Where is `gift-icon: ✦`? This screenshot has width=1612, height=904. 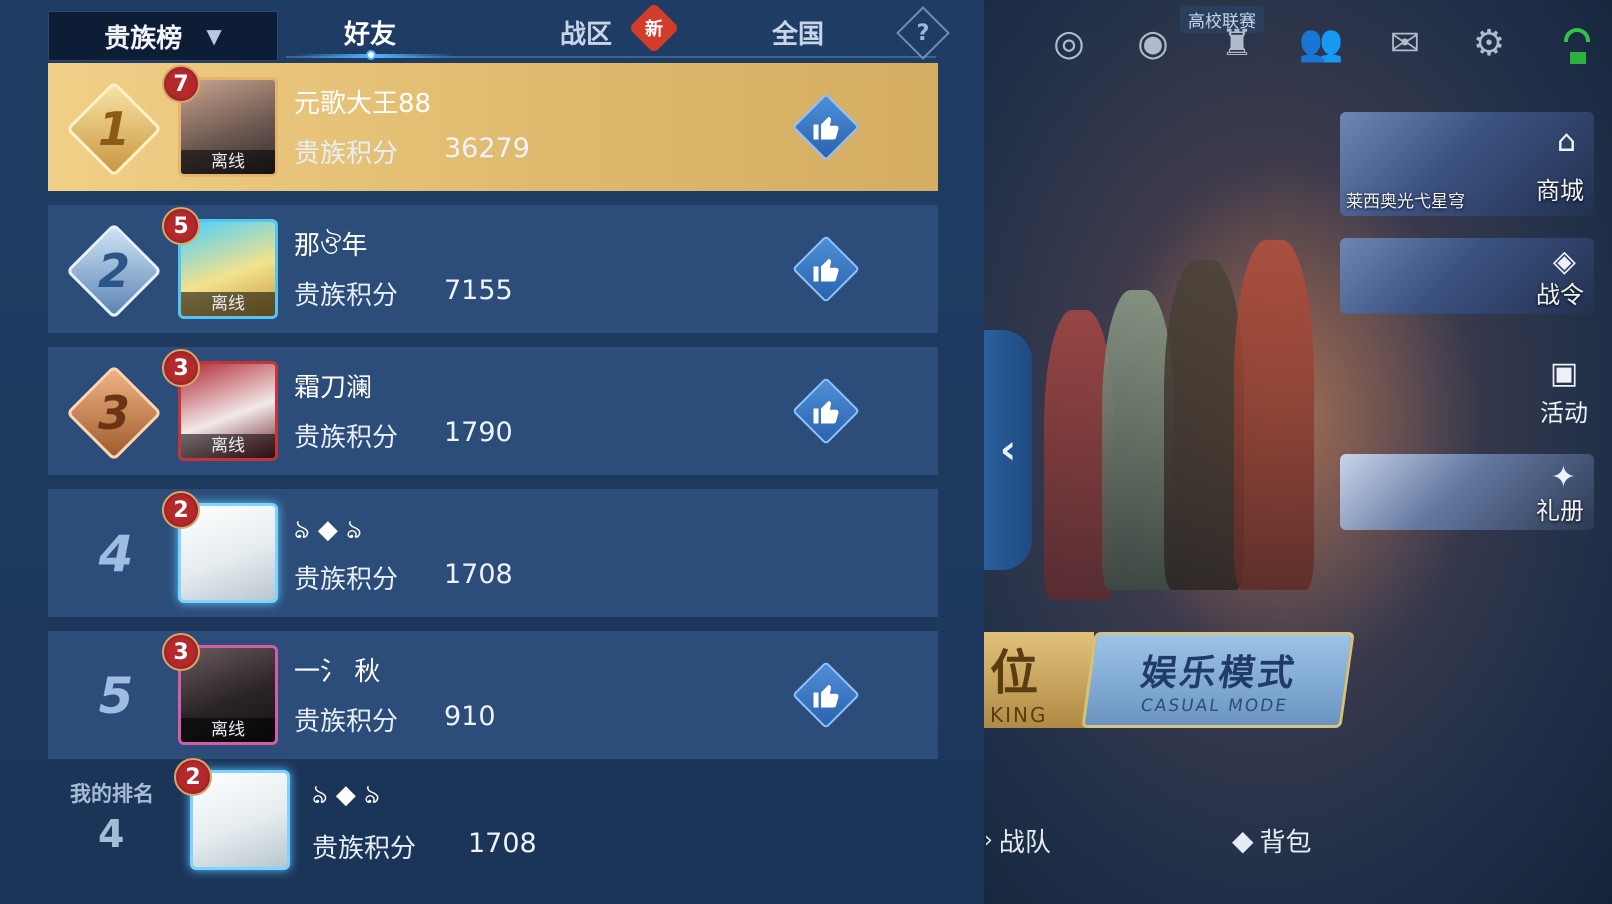 gift-icon: ✦ is located at coordinates (1563, 477).